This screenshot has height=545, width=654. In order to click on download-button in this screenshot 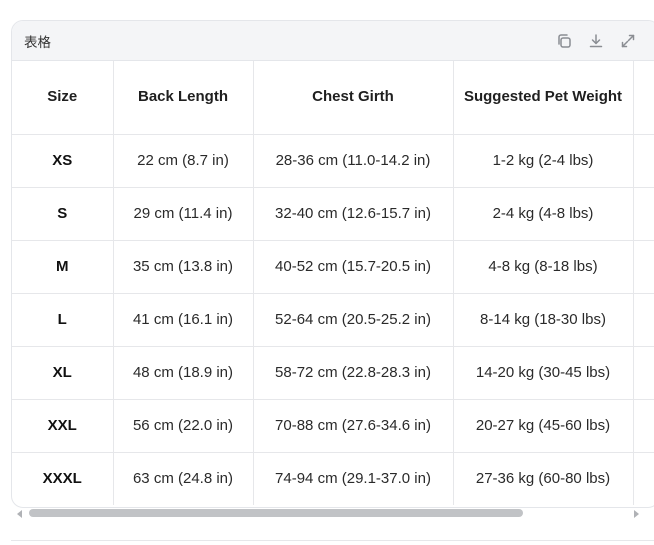, I will do `click(596, 41)`.